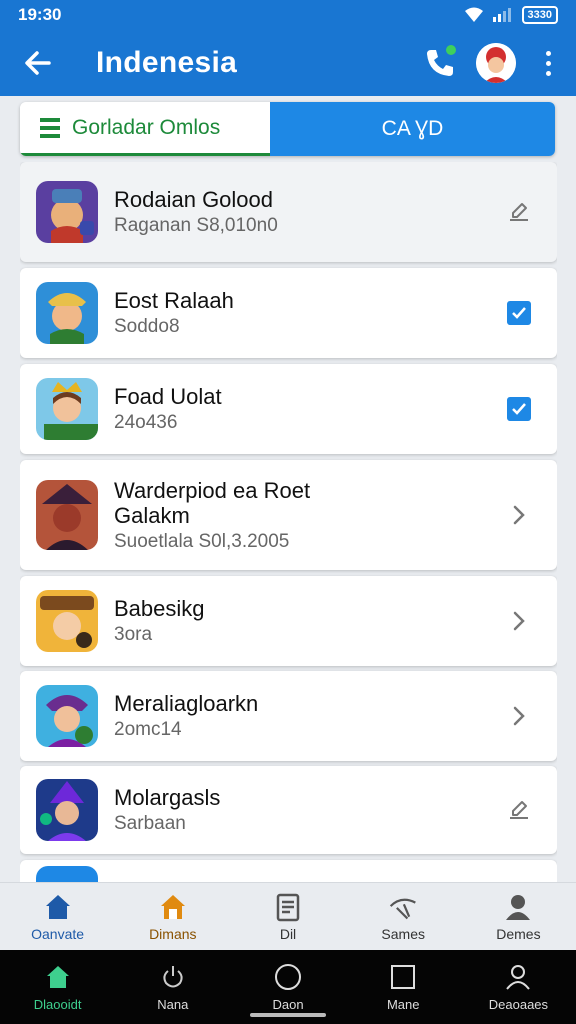 The height and width of the screenshot is (1024, 576). What do you see at coordinates (306, 212) in the screenshot?
I see `list-item-text: Rodaian Golood Raganan S8,010n0` at bounding box center [306, 212].